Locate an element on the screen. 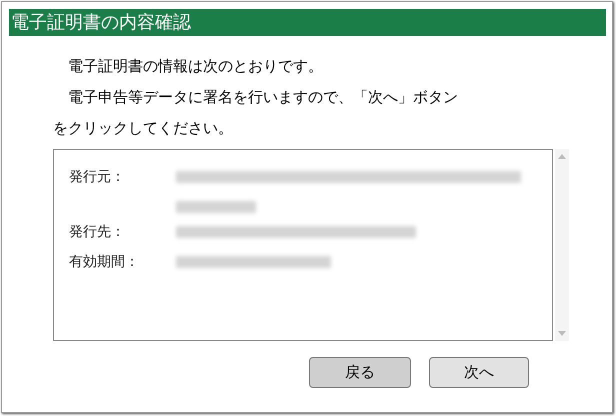 This screenshot has width=616, height=416. next-button: 次へ is located at coordinates (479, 372).